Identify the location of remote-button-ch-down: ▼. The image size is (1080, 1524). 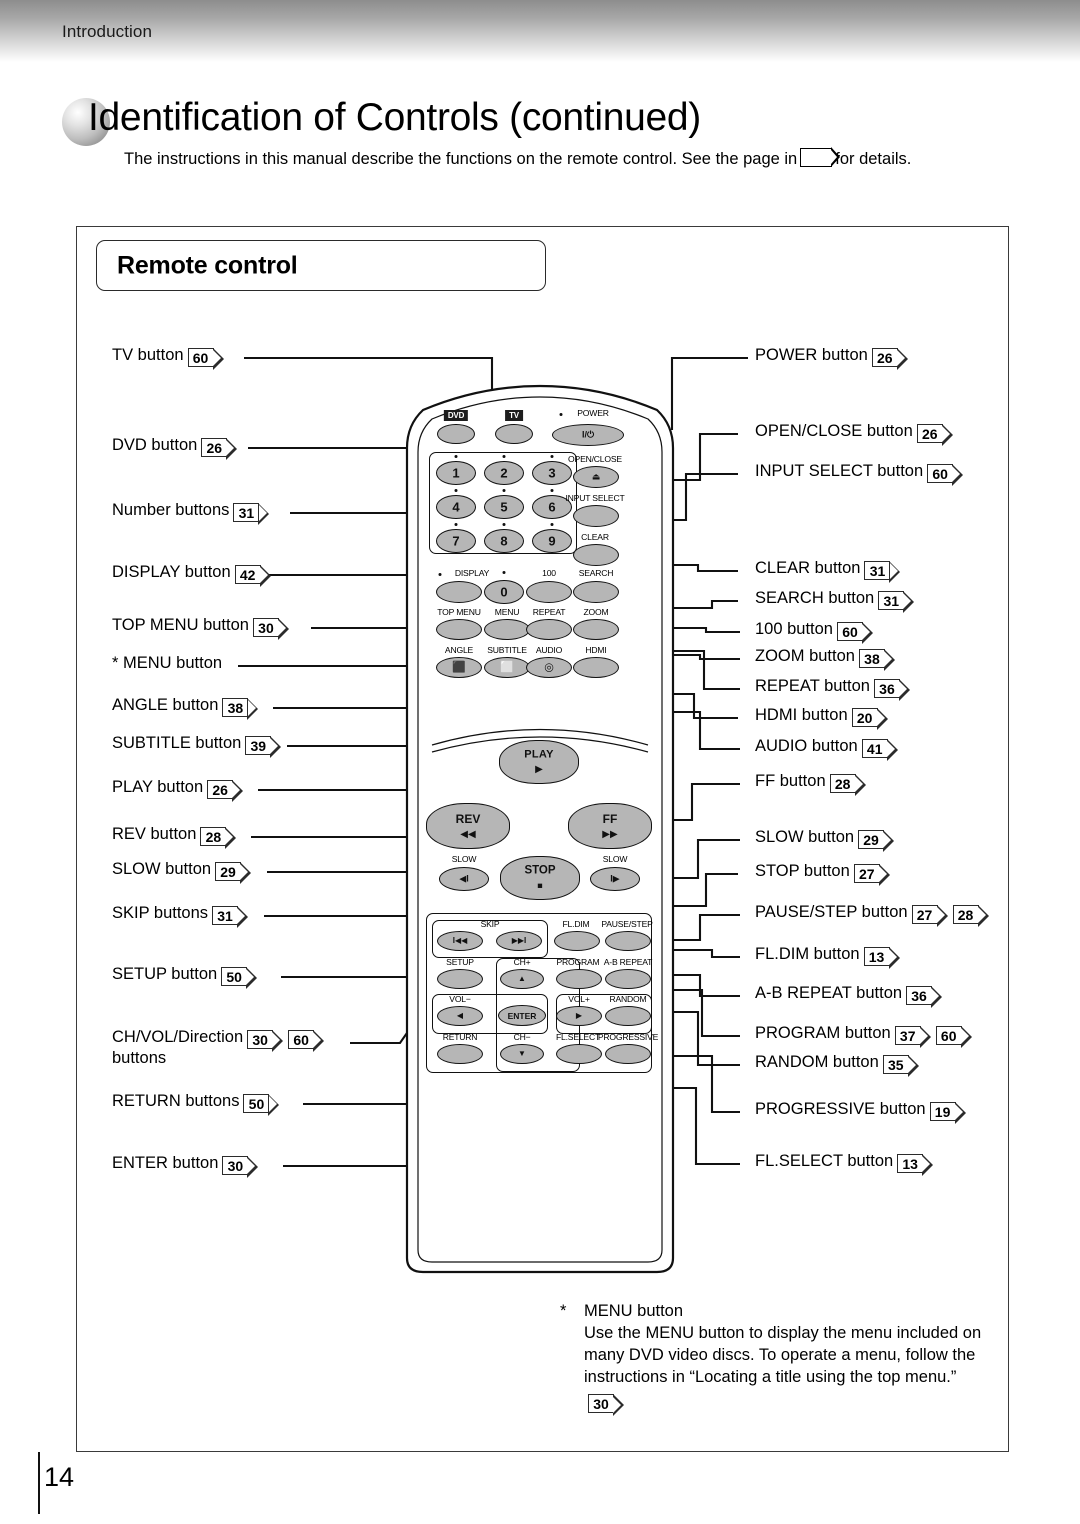
(522, 1054).